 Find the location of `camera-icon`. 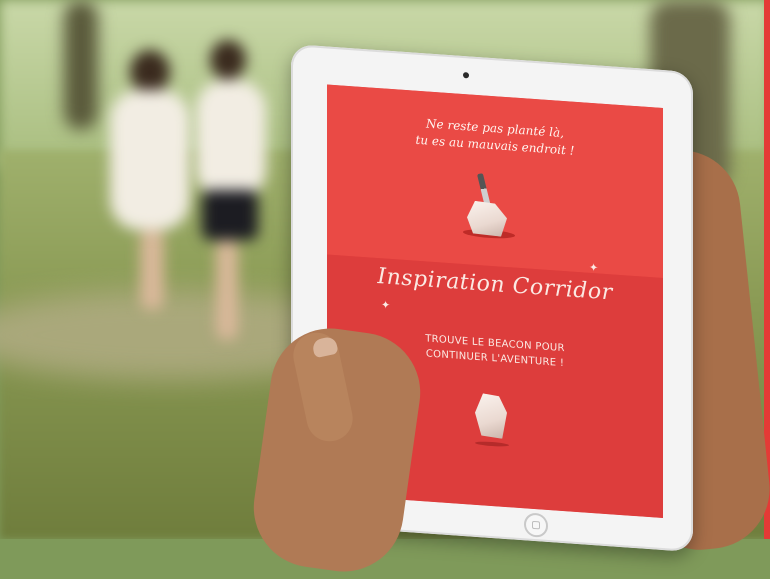

camera-icon is located at coordinates (466, 75).